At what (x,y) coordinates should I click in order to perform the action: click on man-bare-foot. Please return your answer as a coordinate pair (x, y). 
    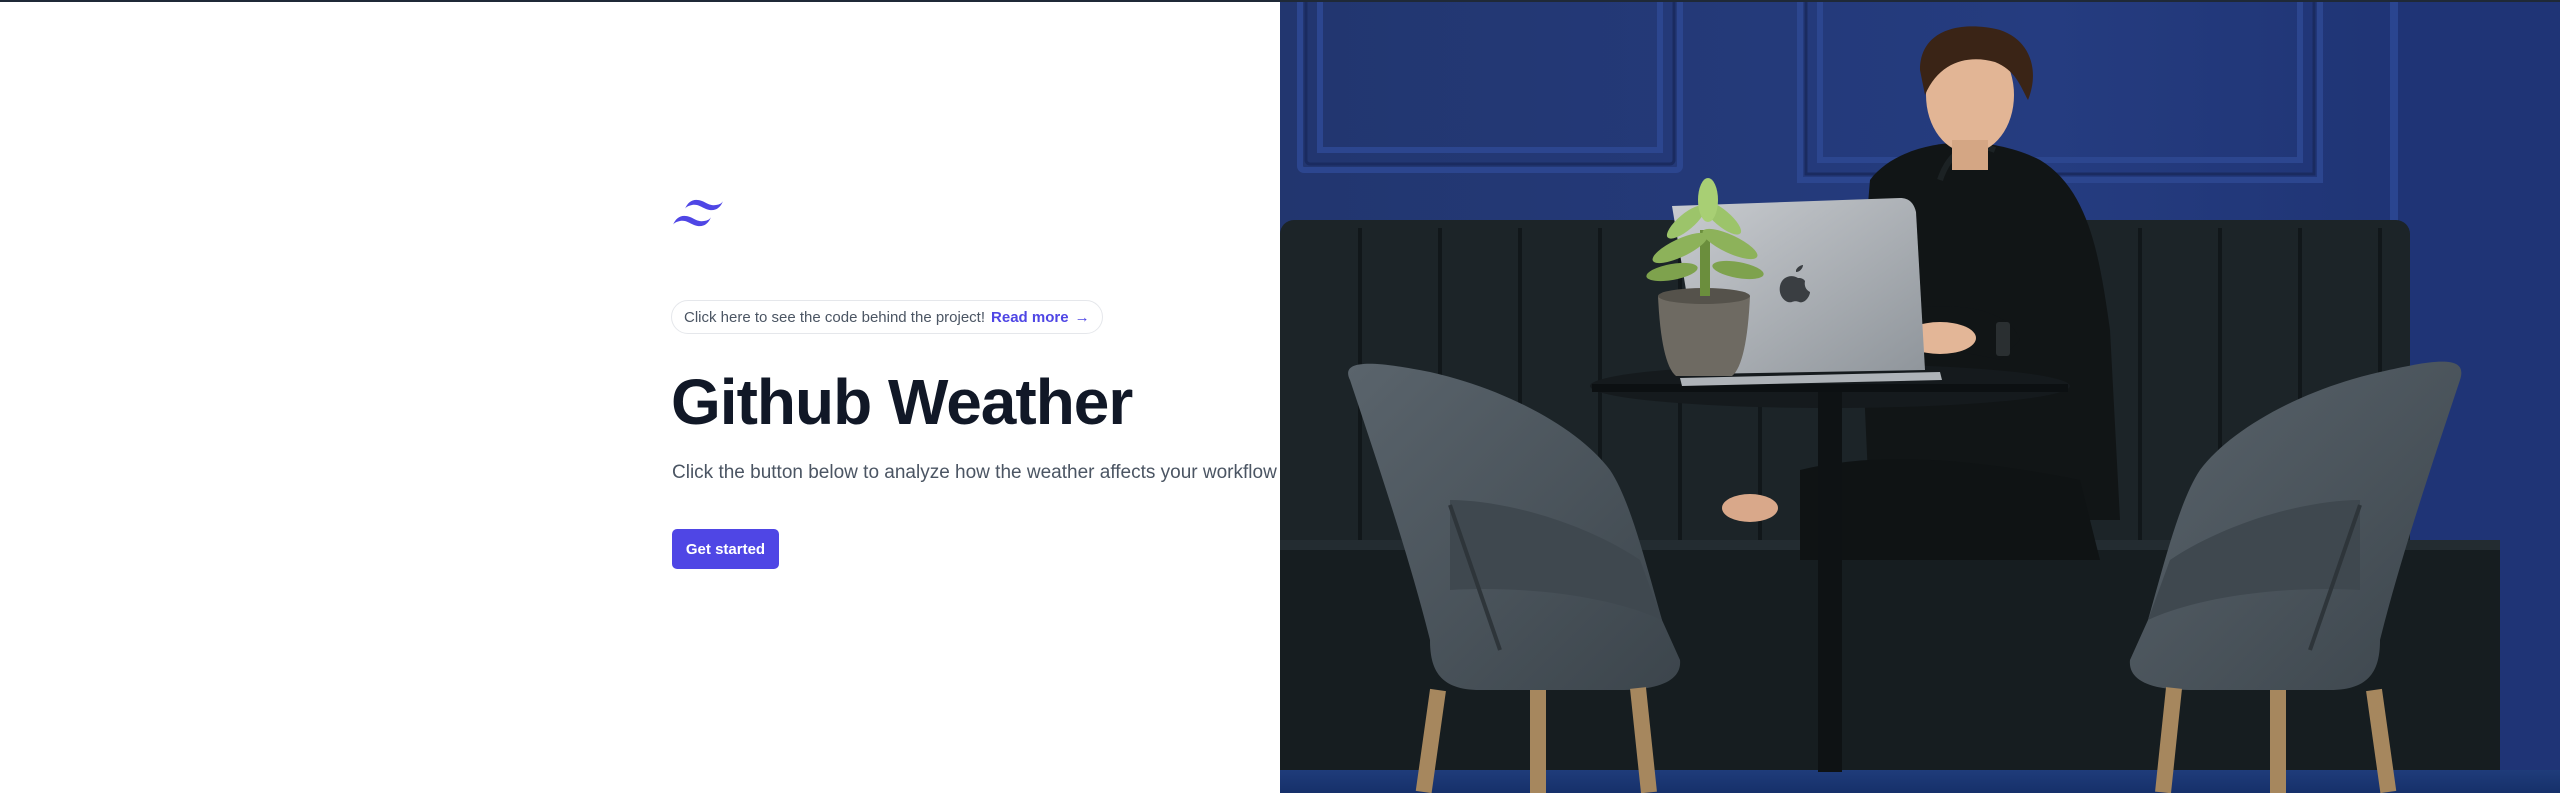
    Looking at the image, I should click on (1750, 508).